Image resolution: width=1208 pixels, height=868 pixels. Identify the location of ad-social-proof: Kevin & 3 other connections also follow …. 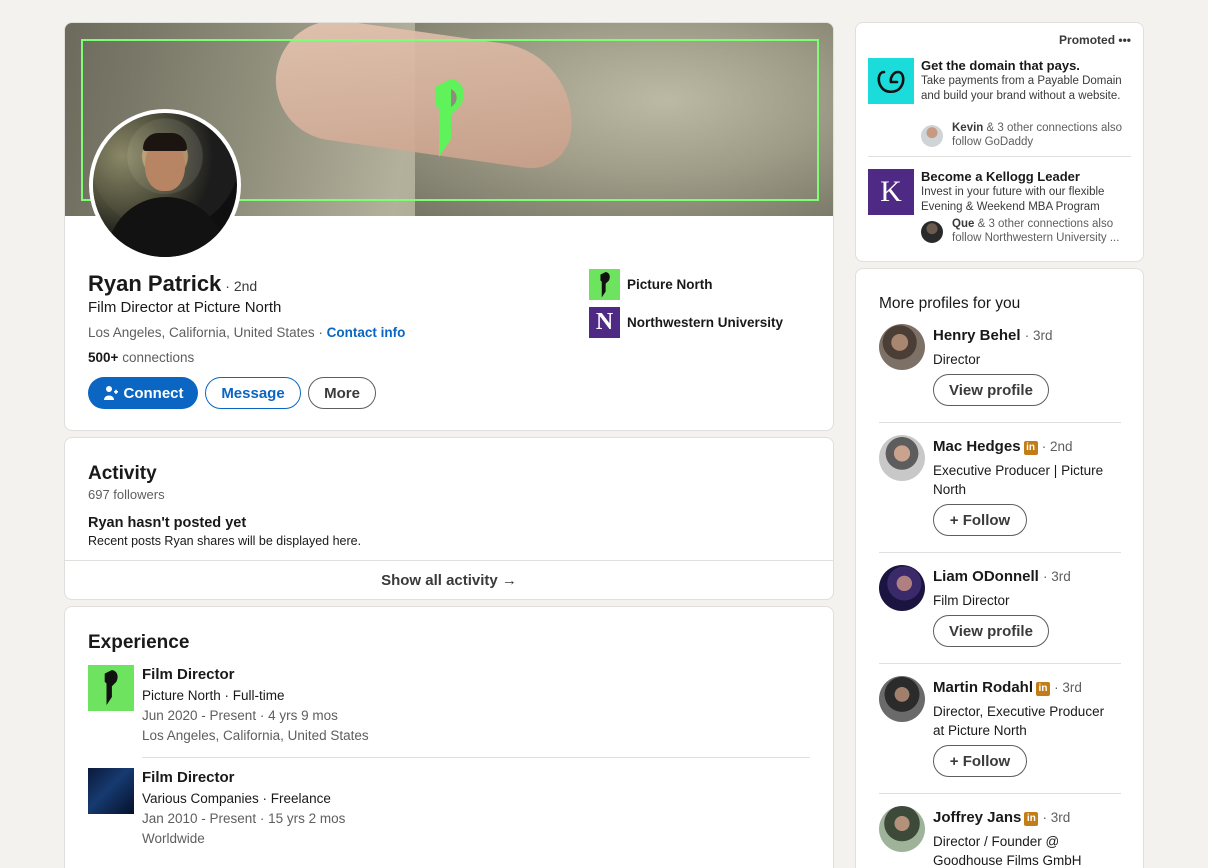
(1028, 135).